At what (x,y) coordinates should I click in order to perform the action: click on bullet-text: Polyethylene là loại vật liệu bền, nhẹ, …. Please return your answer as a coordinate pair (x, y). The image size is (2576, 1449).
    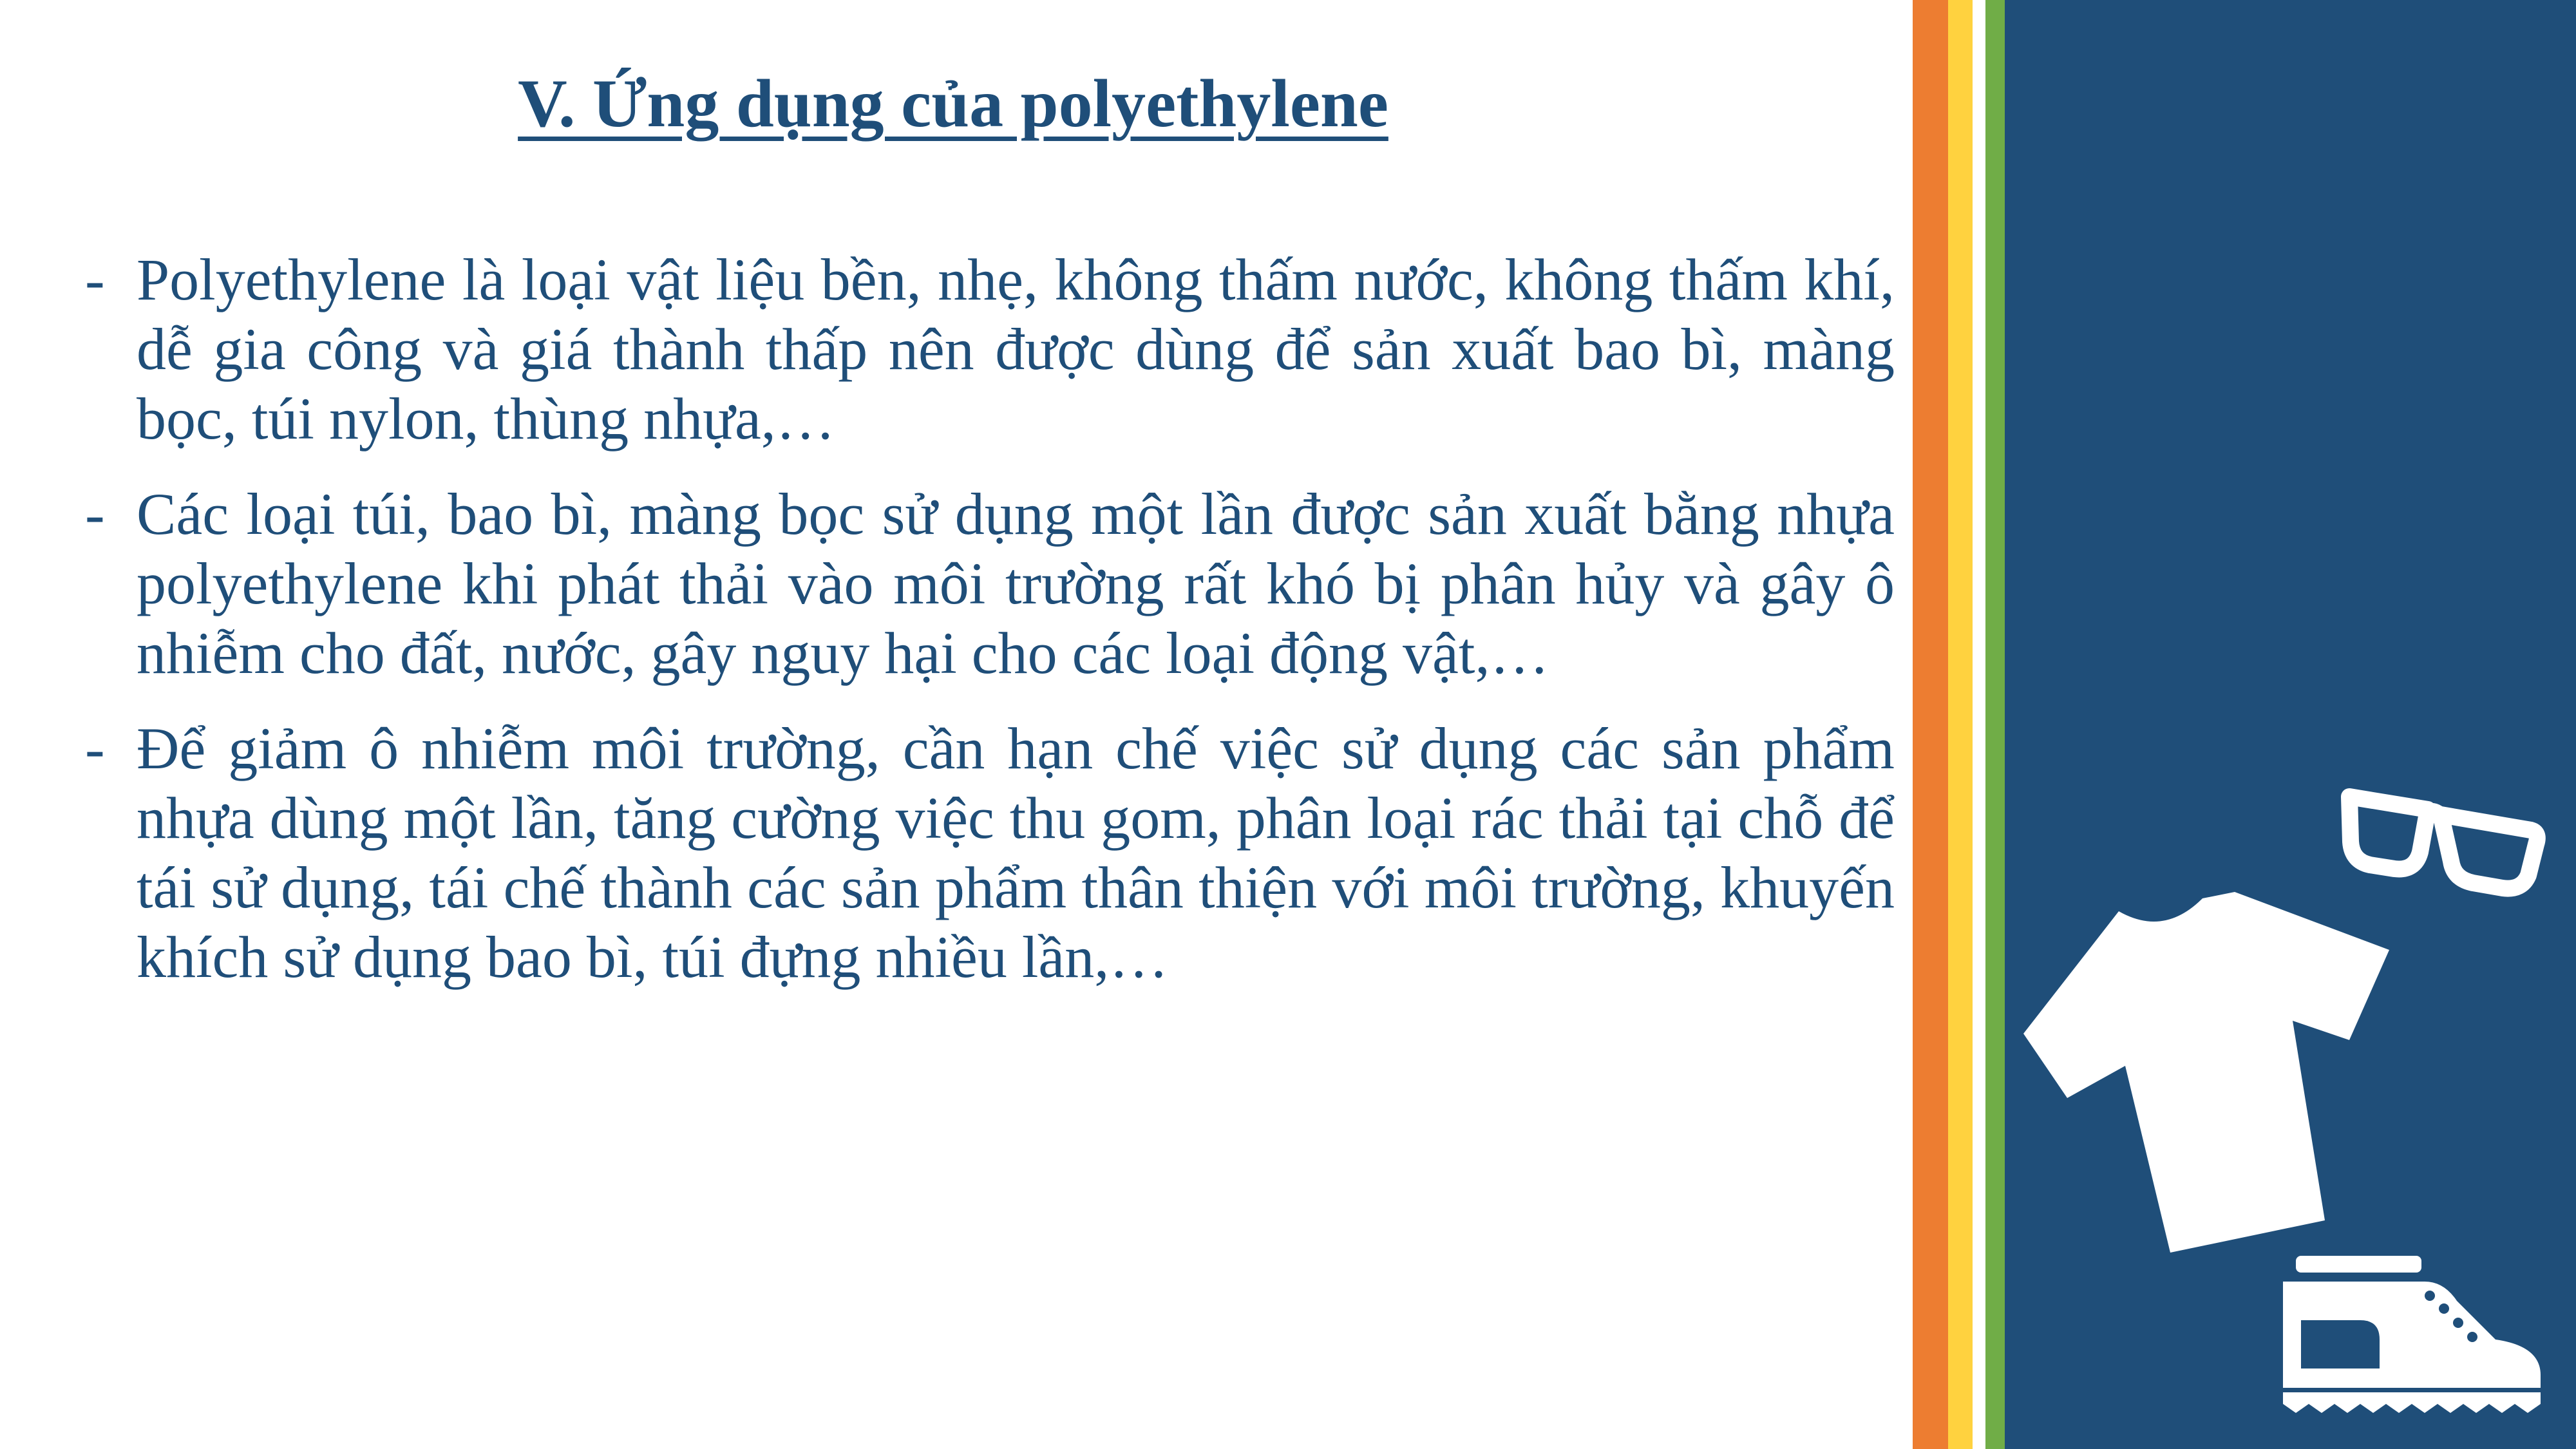
    Looking at the image, I should click on (1016, 349).